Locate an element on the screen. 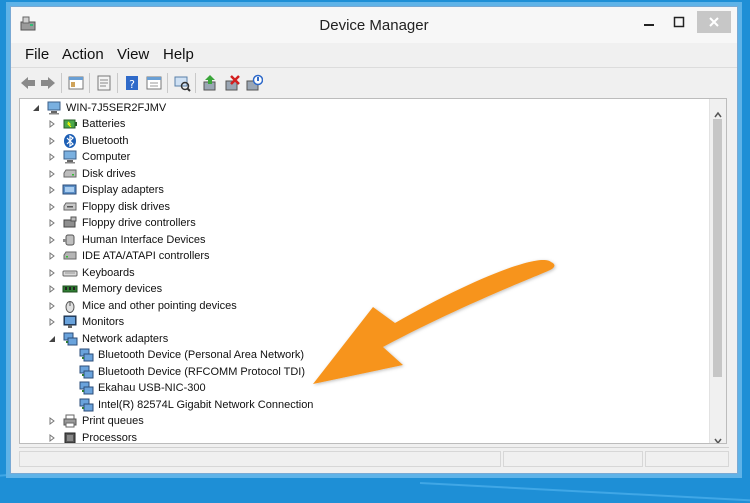 The width and height of the screenshot is (750, 503). toolbar: ? is located at coordinates (374, 83).